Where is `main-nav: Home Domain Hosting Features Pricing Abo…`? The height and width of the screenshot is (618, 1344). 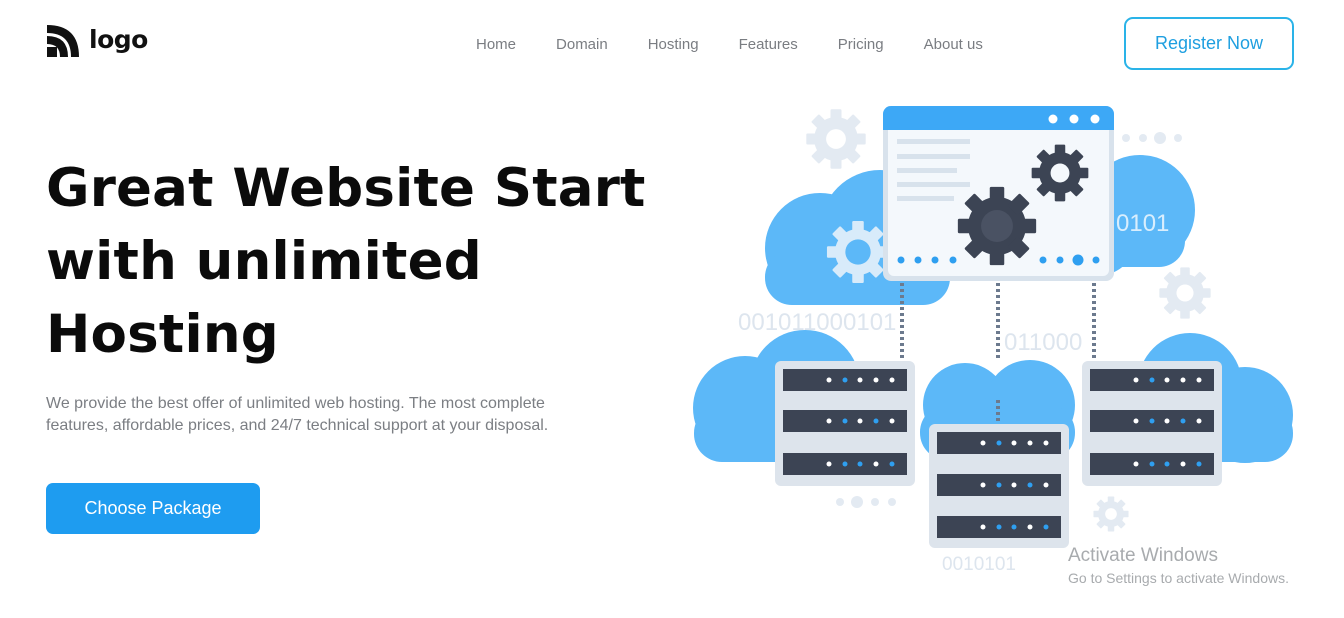 main-nav: Home Domain Hosting Features Pricing Abo… is located at coordinates (749, 45).